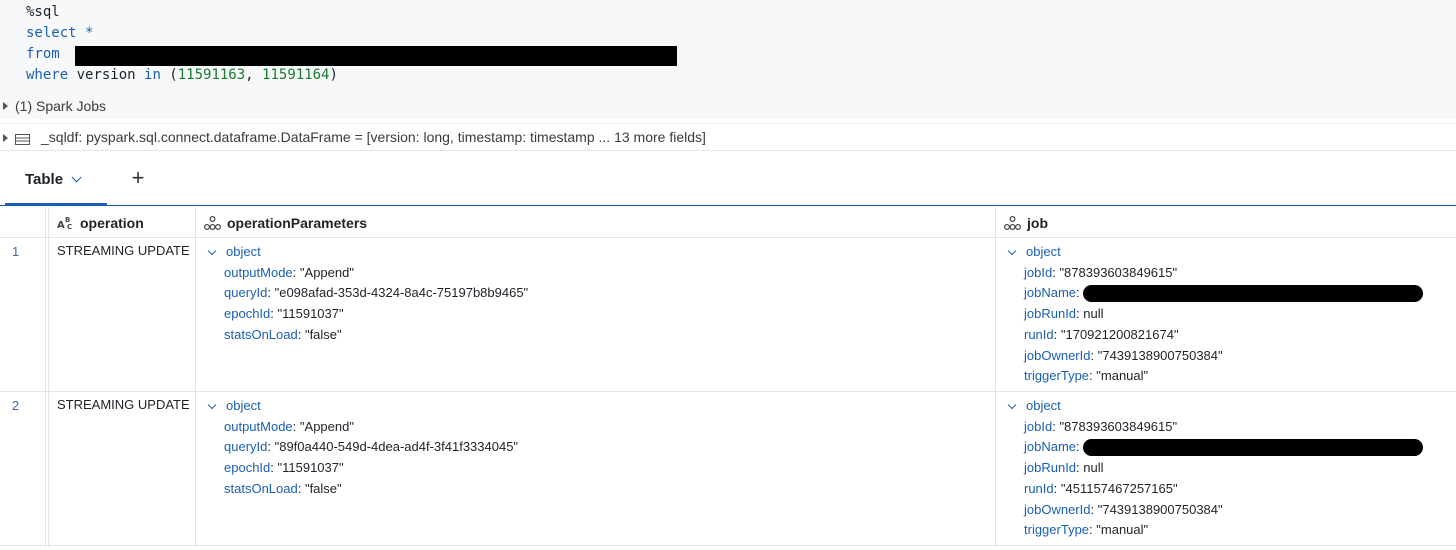  What do you see at coordinates (22, 140) in the screenshot?
I see `table-icon` at bounding box center [22, 140].